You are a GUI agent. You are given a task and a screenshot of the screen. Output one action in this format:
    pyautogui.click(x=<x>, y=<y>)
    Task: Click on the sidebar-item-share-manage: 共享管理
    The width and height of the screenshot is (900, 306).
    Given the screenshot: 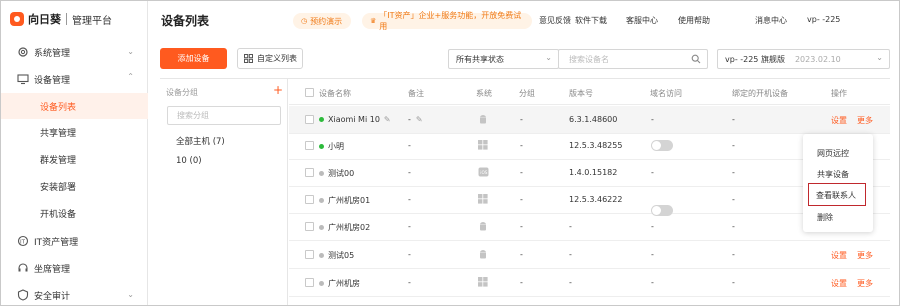 What is the action you would take?
    pyautogui.click(x=74, y=132)
    